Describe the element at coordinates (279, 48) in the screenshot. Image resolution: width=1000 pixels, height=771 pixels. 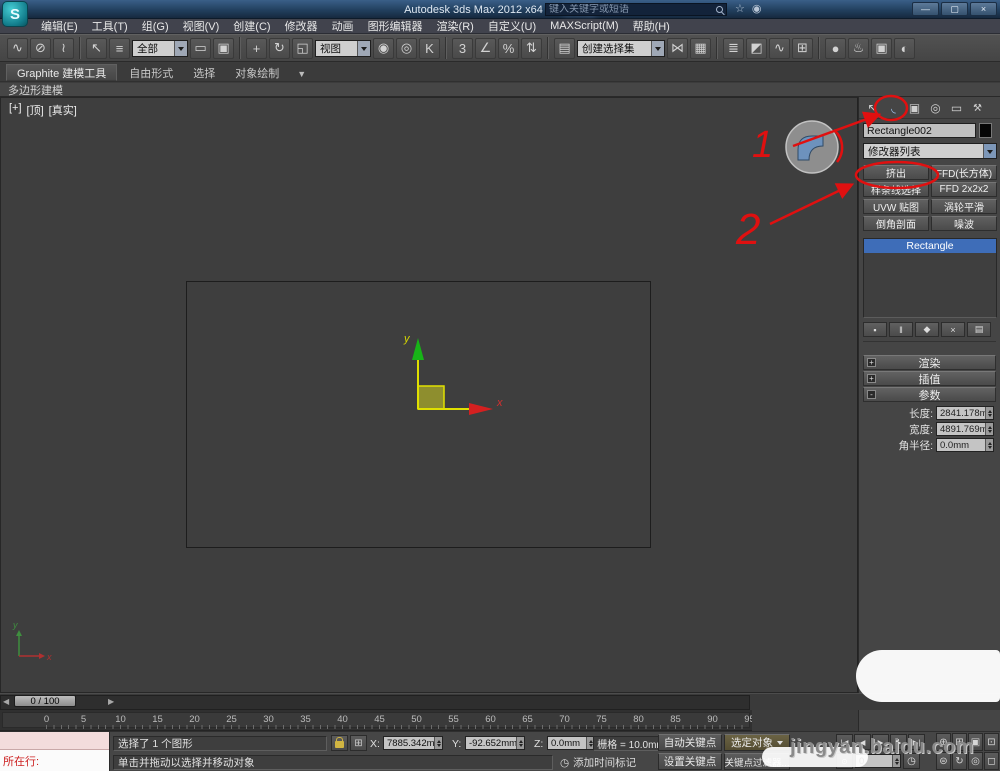
I see `select-and-rotate-icon: ↻` at that location.